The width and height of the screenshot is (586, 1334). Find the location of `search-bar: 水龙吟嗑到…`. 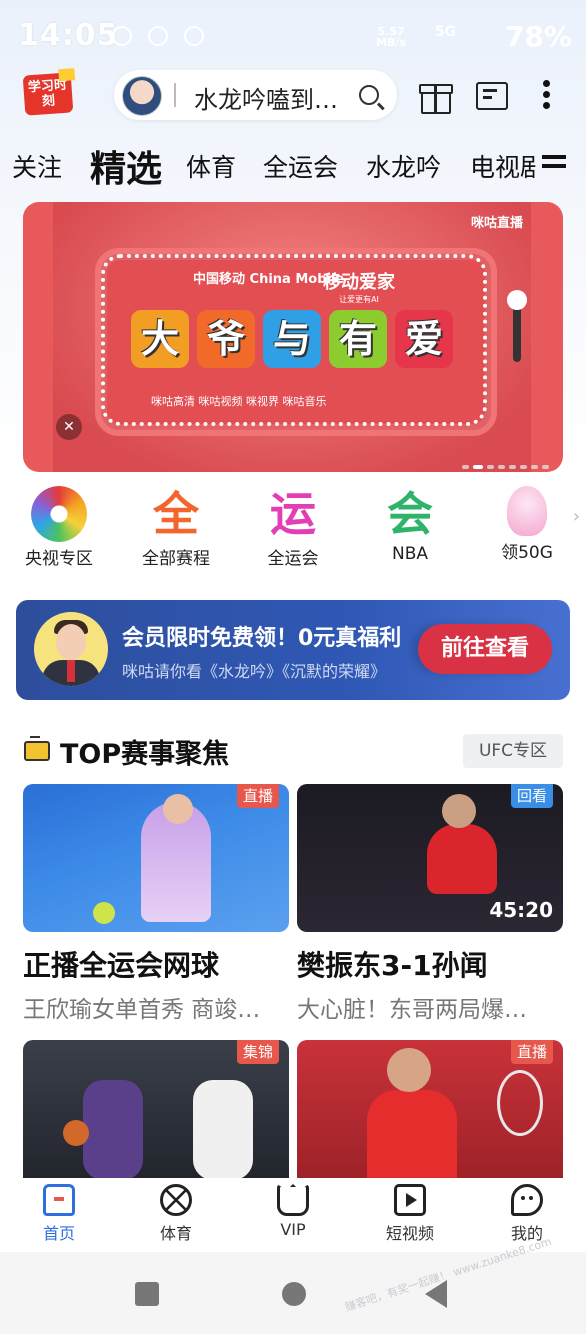

search-bar: 水龙吟嗑到… is located at coordinates (255, 95).